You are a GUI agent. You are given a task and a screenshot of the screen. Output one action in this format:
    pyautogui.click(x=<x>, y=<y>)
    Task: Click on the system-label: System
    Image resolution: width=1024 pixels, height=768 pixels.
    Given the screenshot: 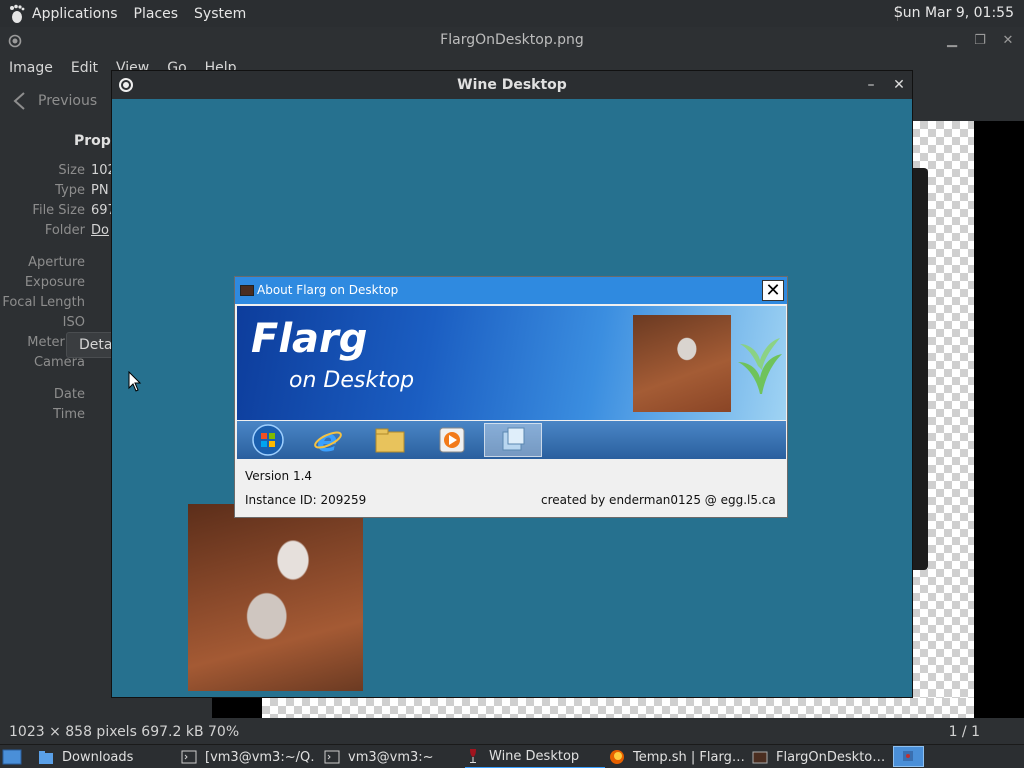 What is the action you would take?
    pyautogui.click(x=220, y=13)
    